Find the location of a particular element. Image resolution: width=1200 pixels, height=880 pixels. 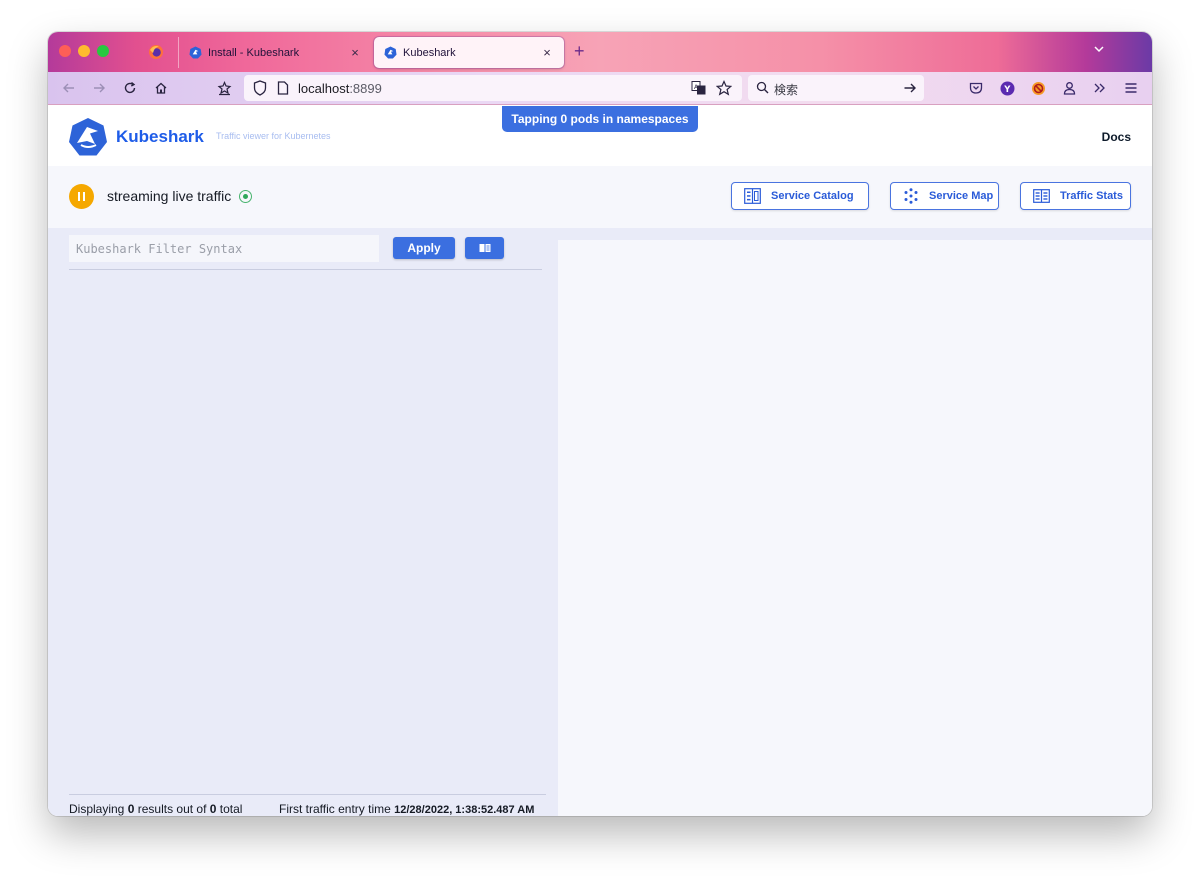

streaming-status-text: streaming live traffic is located at coordinates (169, 196).